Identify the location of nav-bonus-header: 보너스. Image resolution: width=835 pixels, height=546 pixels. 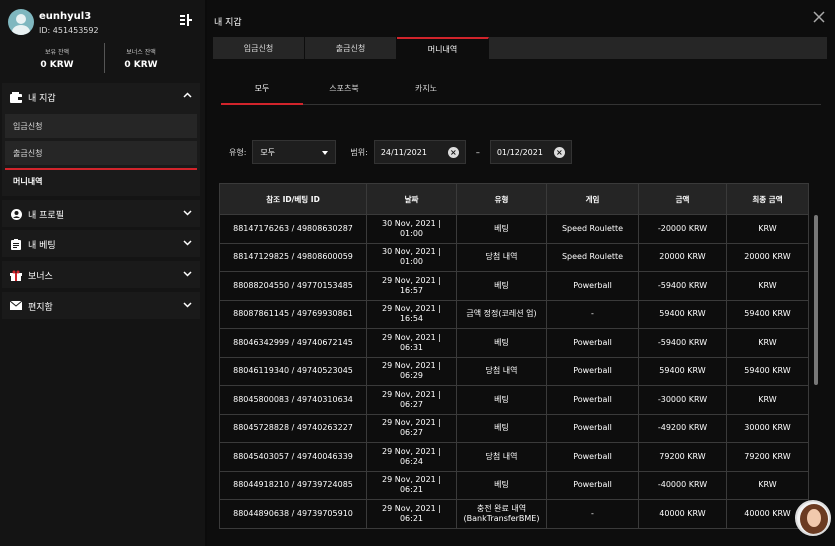
(101, 275).